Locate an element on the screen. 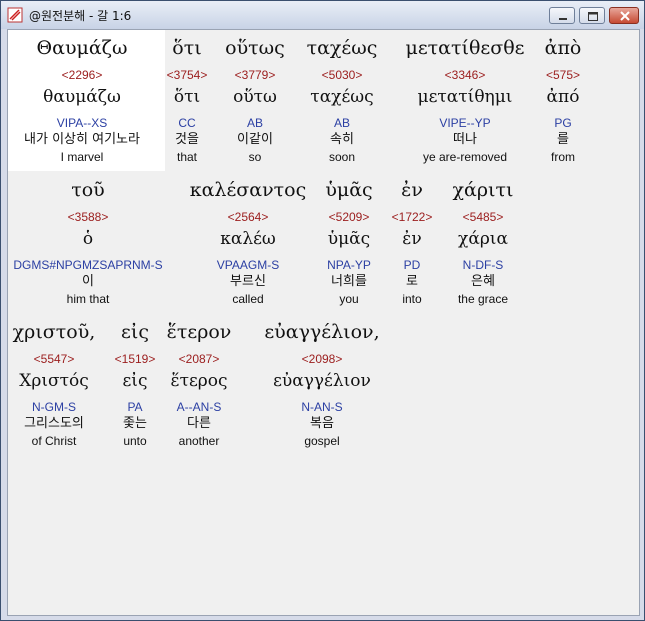 This screenshot has height=621, width=645. word-morph: N-AN-S is located at coordinates (322, 407).